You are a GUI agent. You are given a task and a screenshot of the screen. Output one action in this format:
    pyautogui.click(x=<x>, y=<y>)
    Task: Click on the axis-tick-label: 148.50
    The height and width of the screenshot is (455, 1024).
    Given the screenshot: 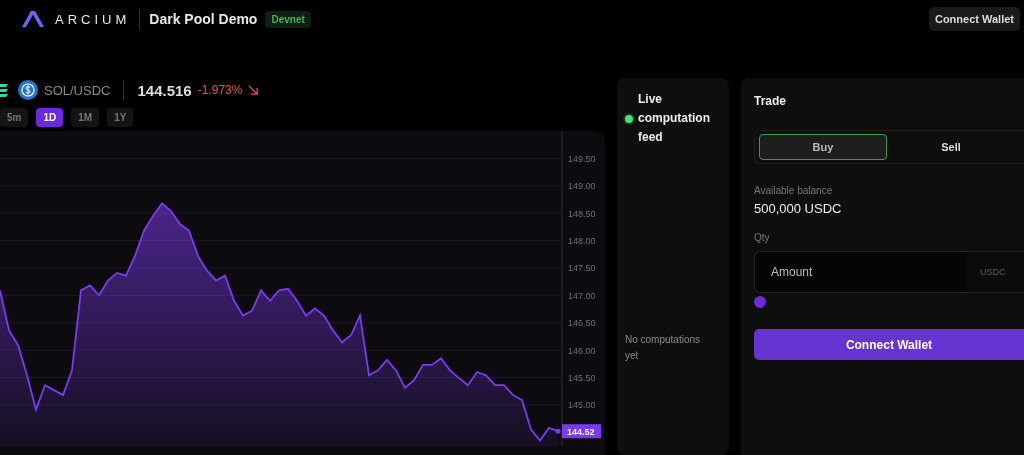 What is the action you would take?
    pyautogui.click(x=582, y=213)
    